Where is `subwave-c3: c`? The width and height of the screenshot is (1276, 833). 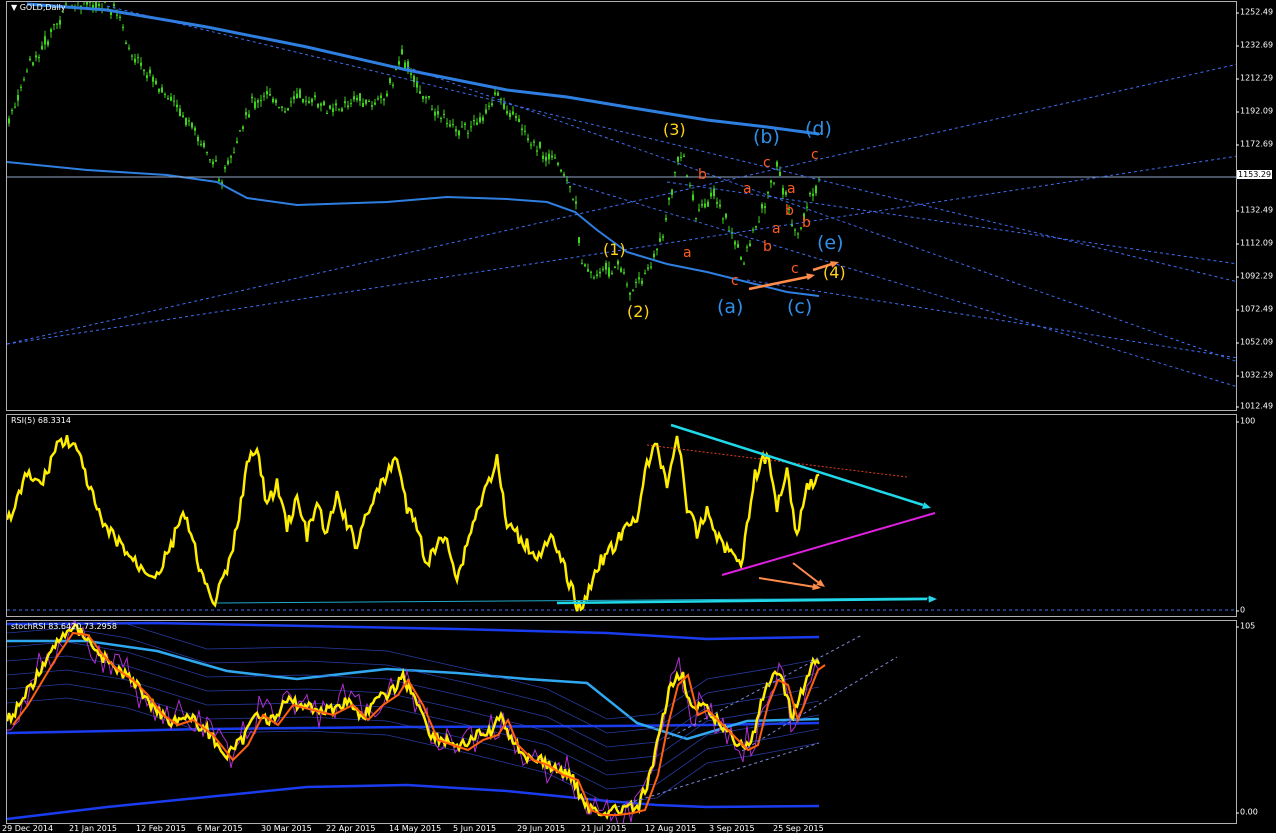 subwave-c3: c is located at coordinates (795, 269).